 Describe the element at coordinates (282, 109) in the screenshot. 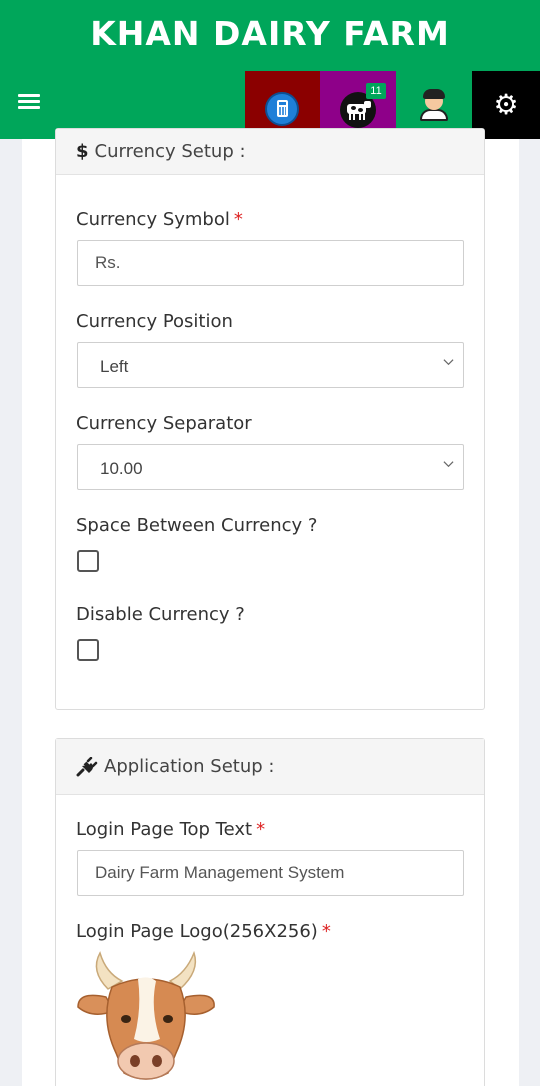

I see `calculator-icon` at that location.